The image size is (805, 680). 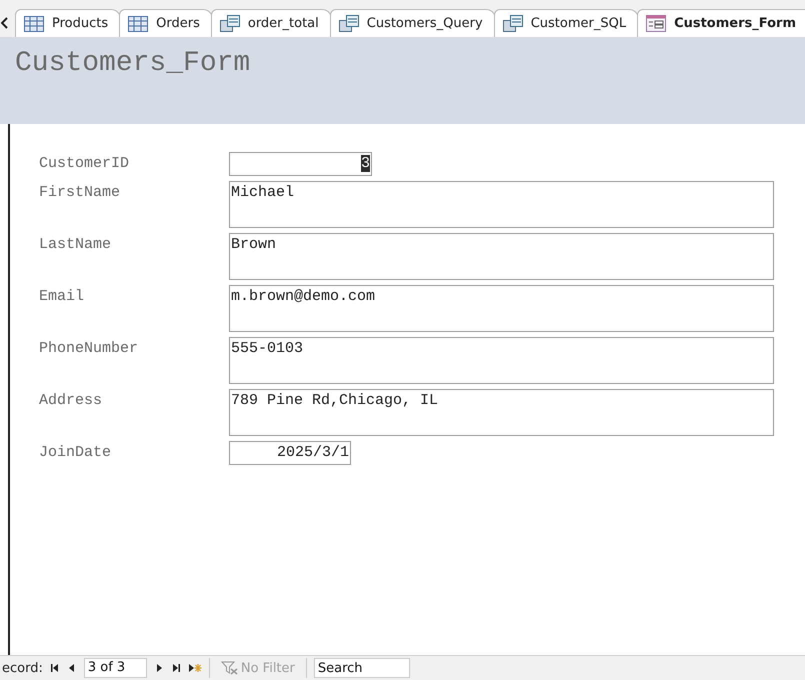 What do you see at coordinates (84, 164) in the screenshot?
I see `field-label: CustomerID` at bounding box center [84, 164].